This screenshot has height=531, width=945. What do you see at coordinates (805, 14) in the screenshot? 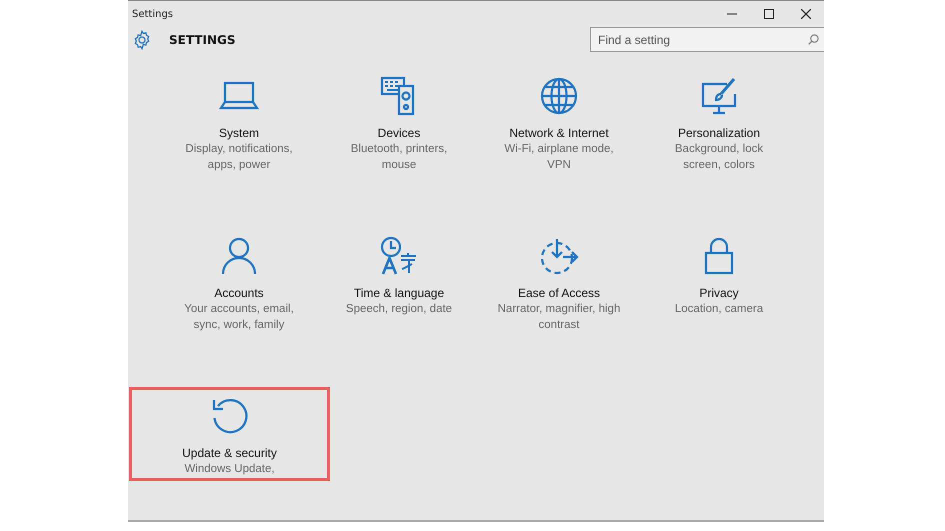
I see `close-icon` at bounding box center [805, 14].